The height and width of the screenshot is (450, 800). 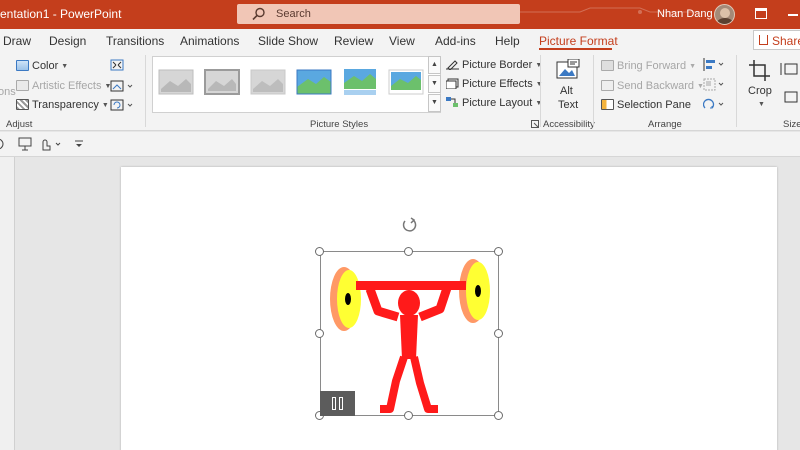 I want to click on transparency-icon, so click(x=22, y=104).